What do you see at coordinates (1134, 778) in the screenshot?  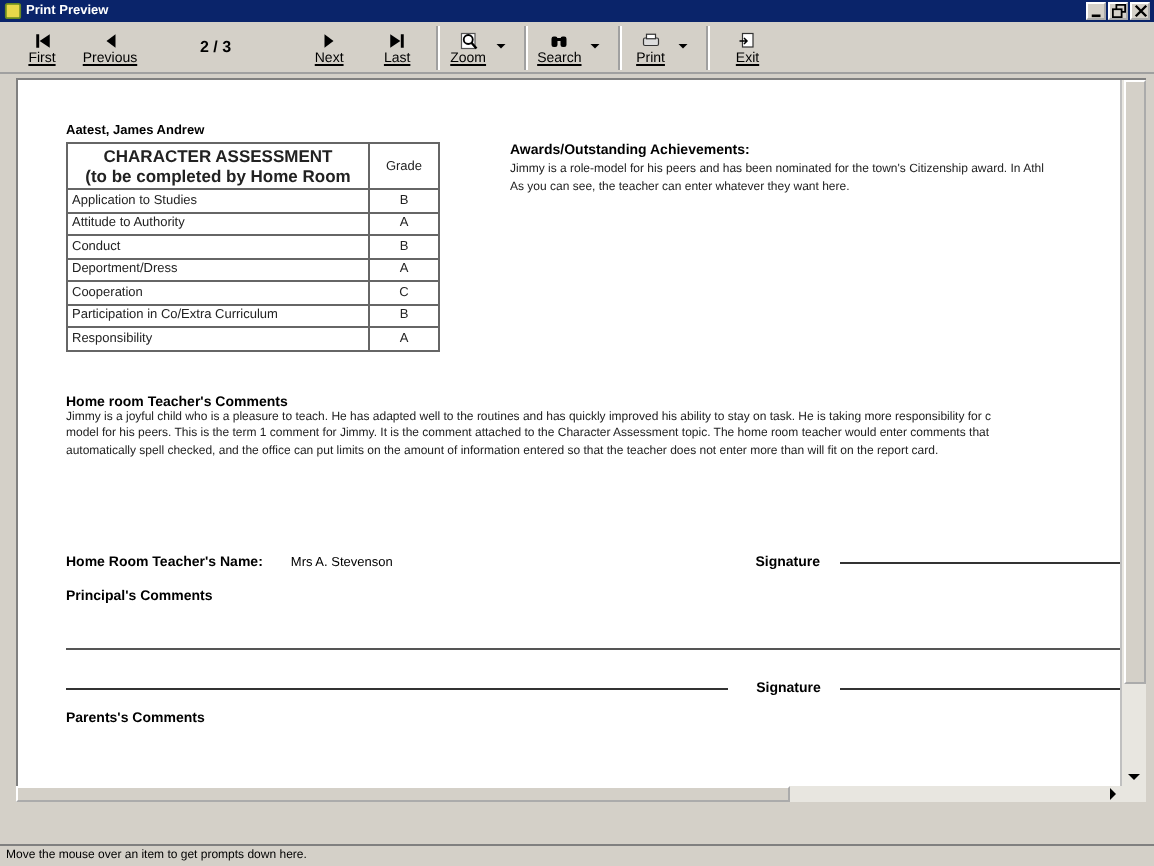 I see `scroll-down-icon` at bounding box center [1134, 778].